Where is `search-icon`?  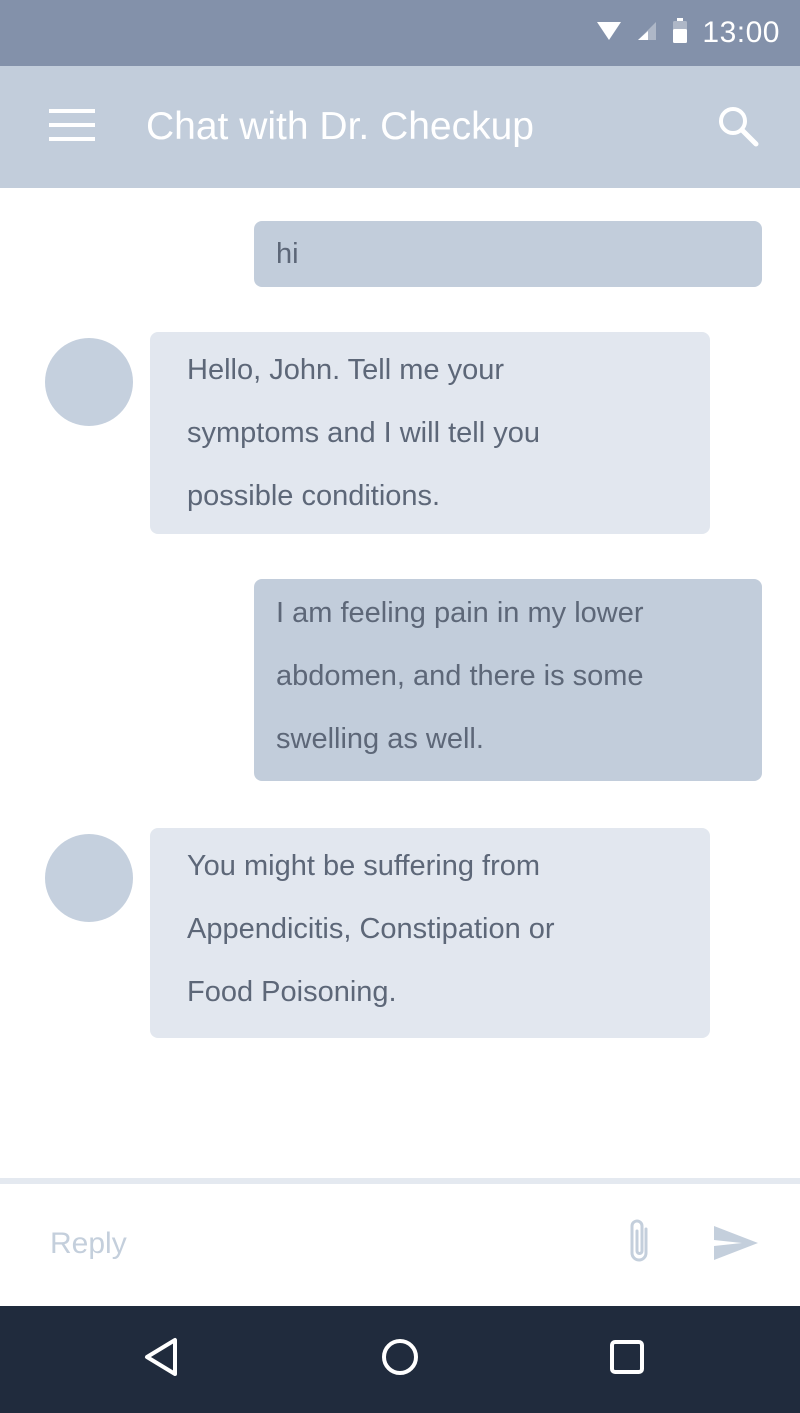 search-icon is located at coordinates (738, 128).